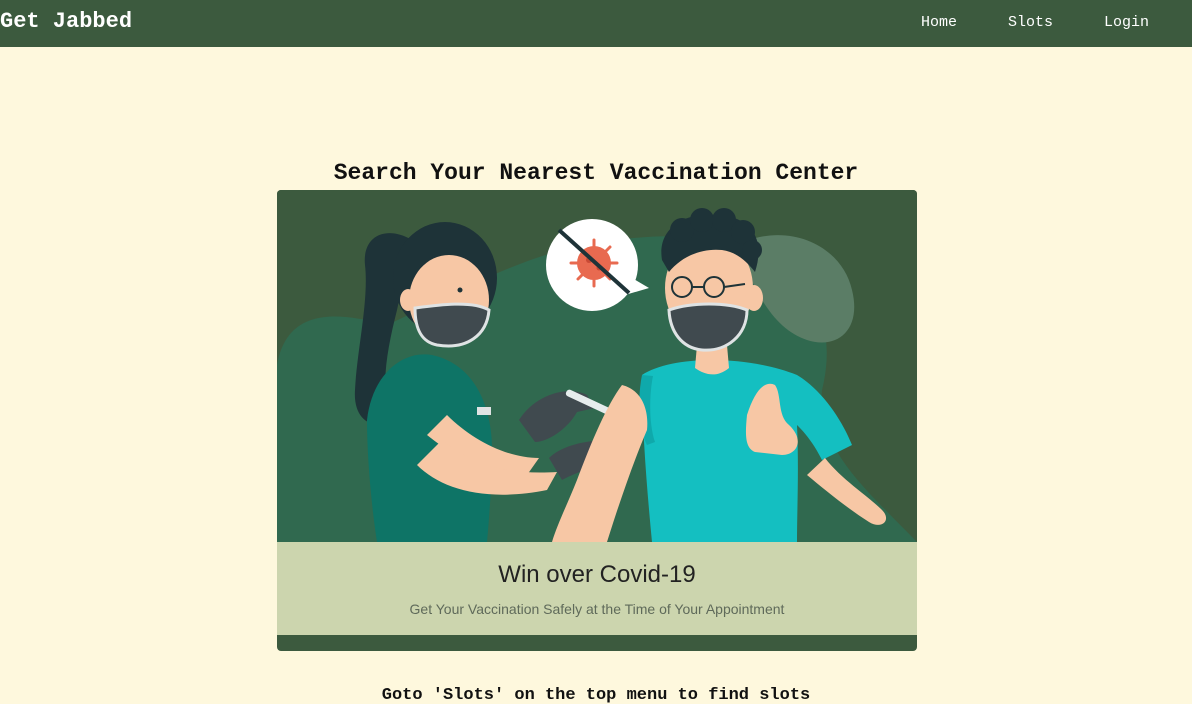  I want to click on nurse-badge, so click(484, 411).